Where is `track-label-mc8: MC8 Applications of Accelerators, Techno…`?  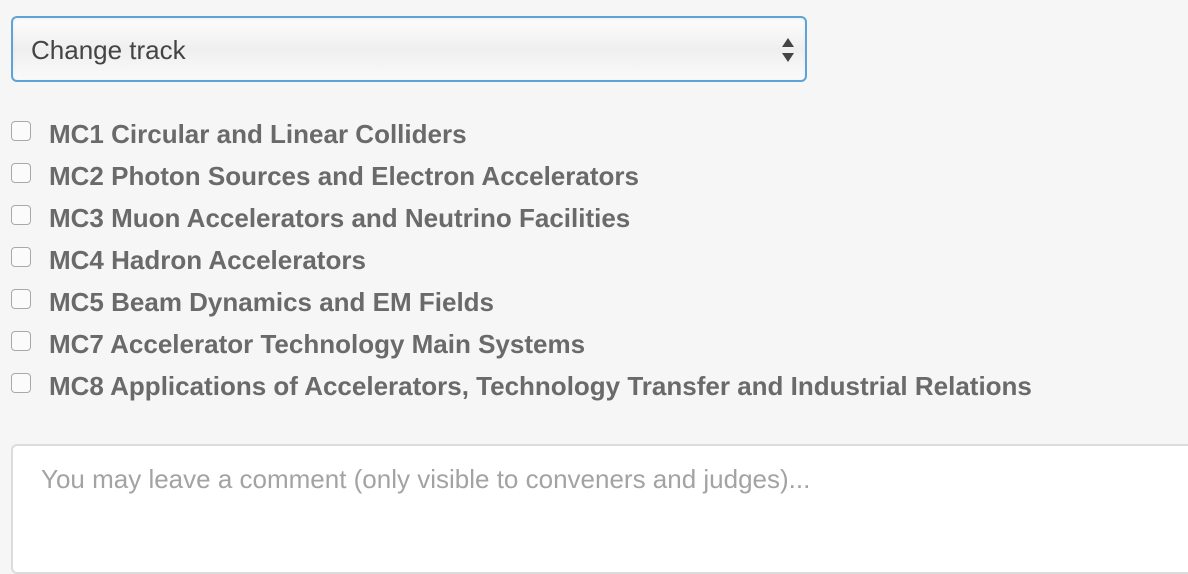
track-label-mc8: MC8 Applications of Accelerators, Techno… is located at coordinates (540, 386).